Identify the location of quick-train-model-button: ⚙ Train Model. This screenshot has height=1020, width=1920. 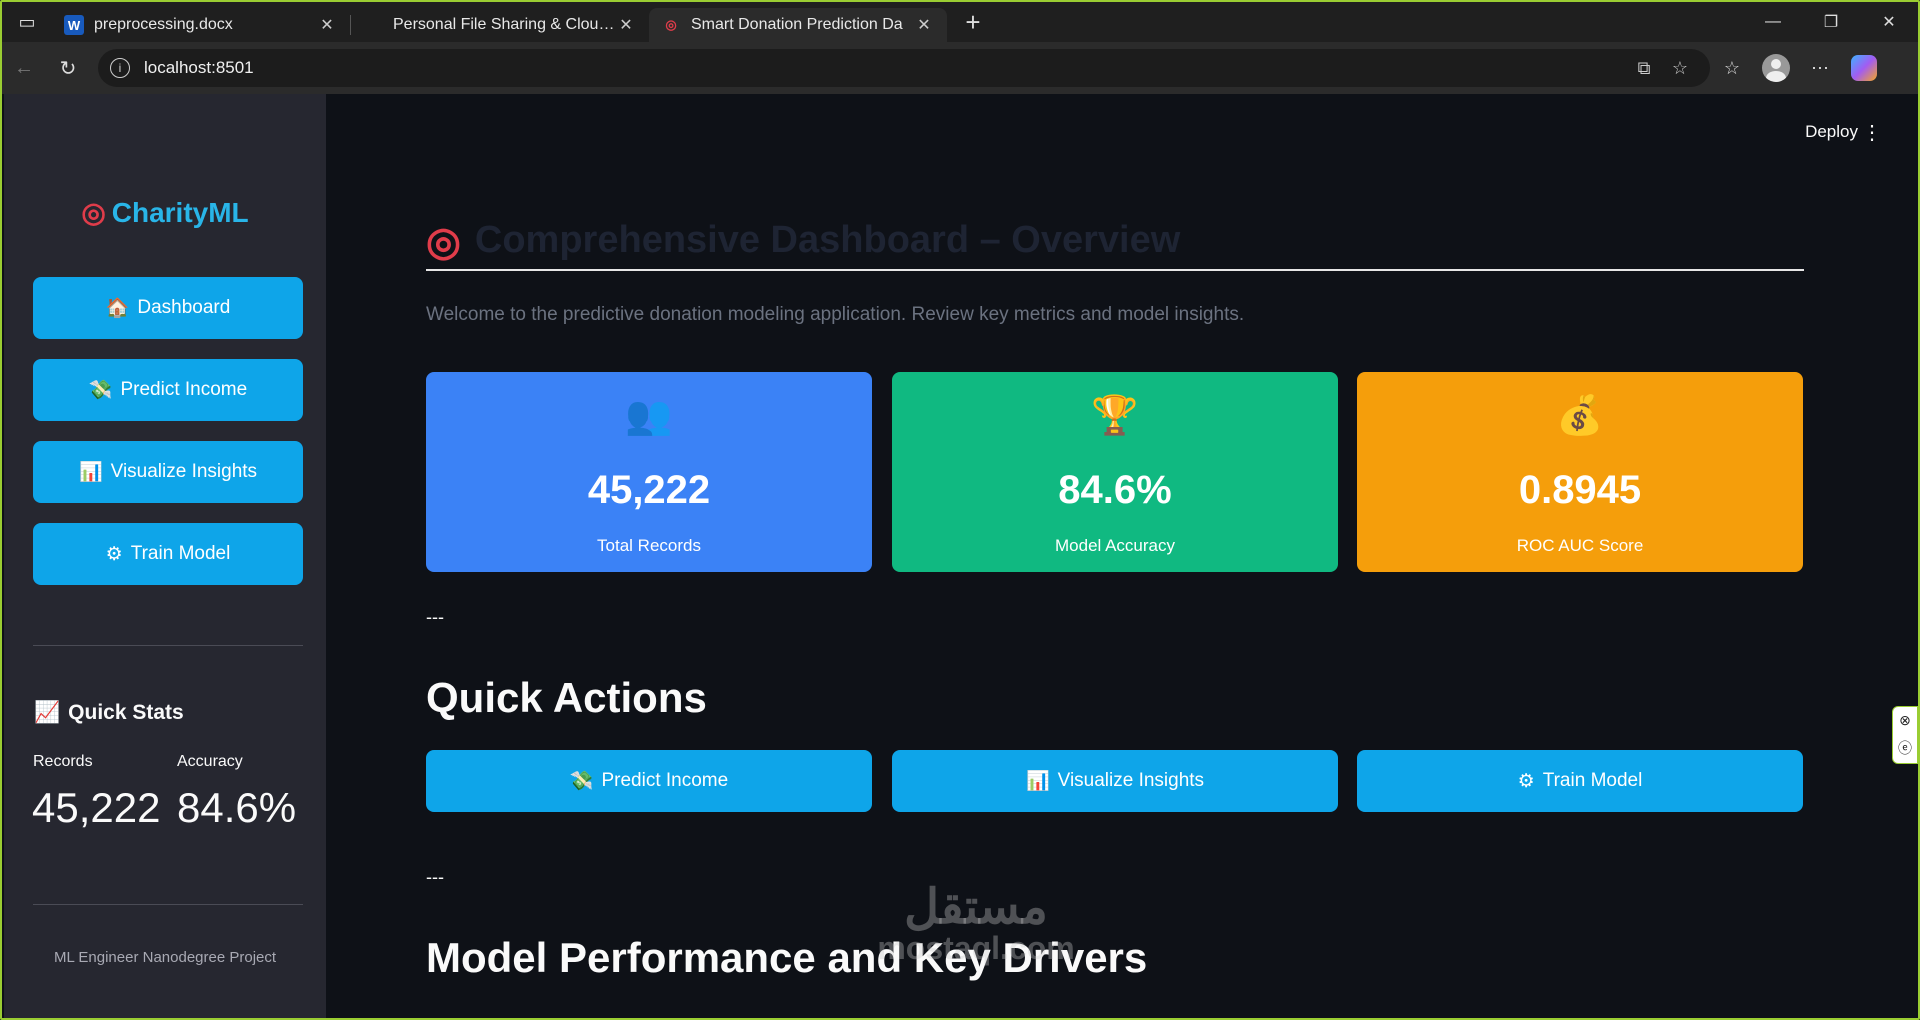
(1580, 781).